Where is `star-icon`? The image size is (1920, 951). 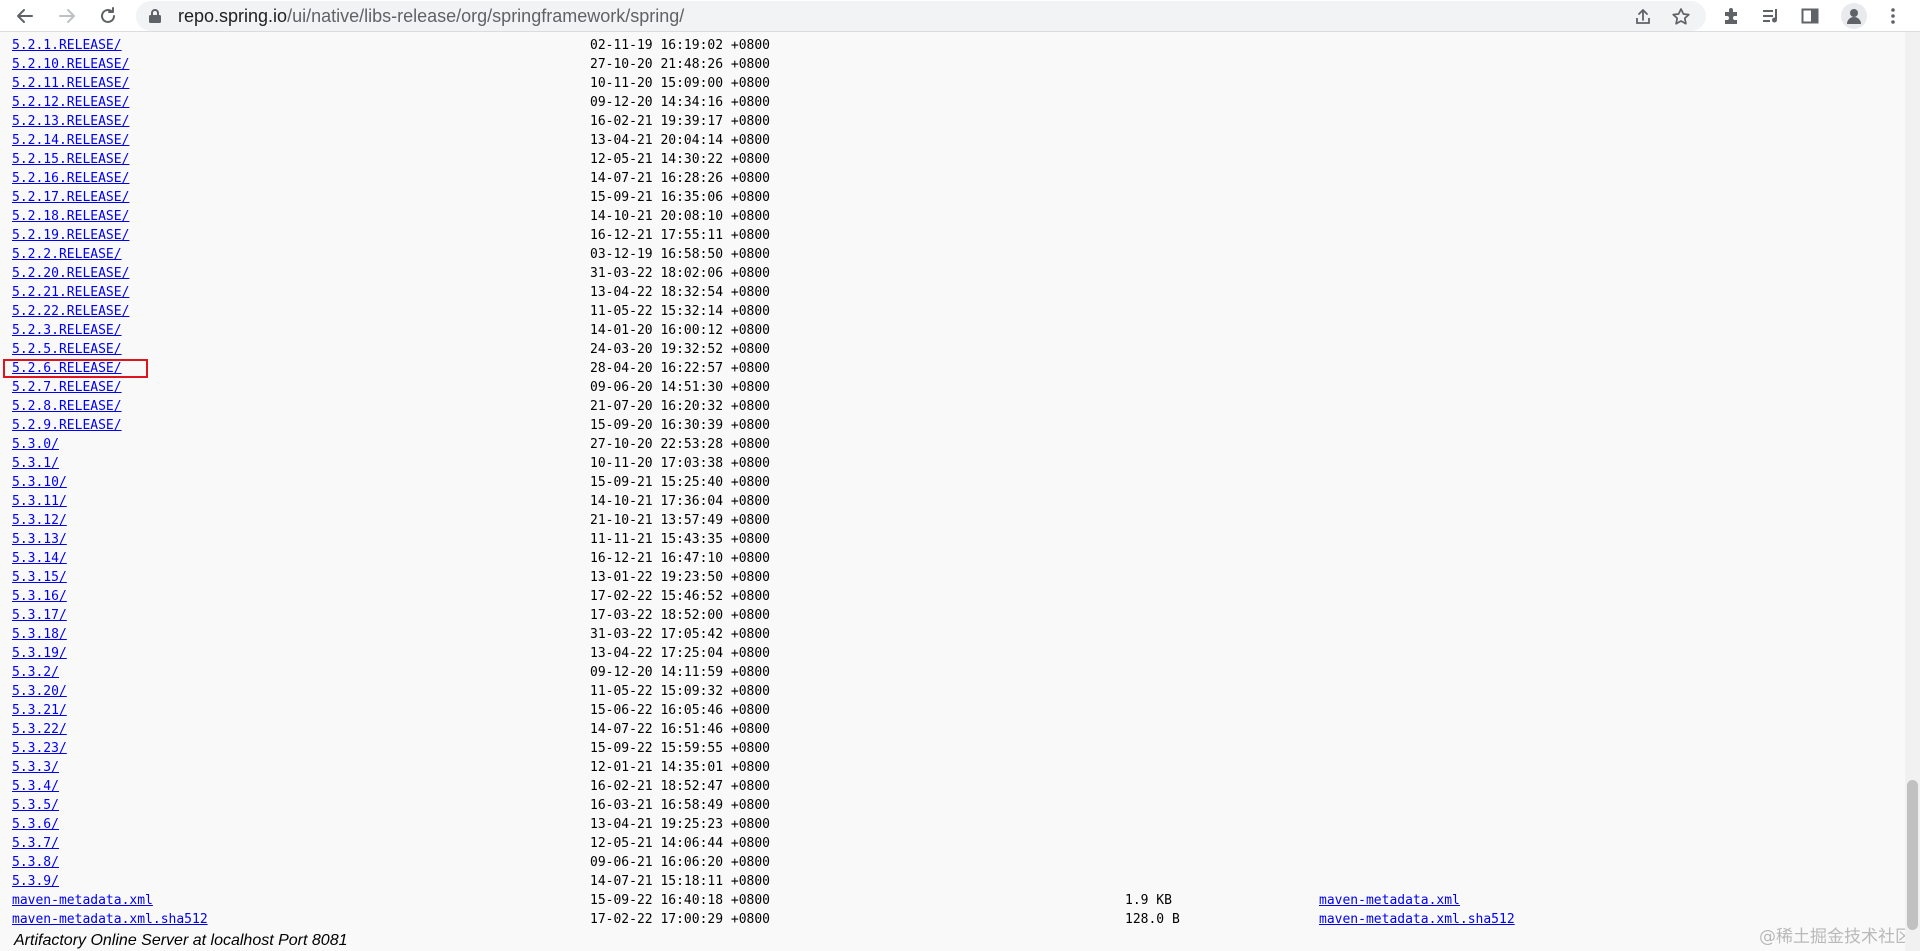 star-icon is located at coordinates (1681, 16).